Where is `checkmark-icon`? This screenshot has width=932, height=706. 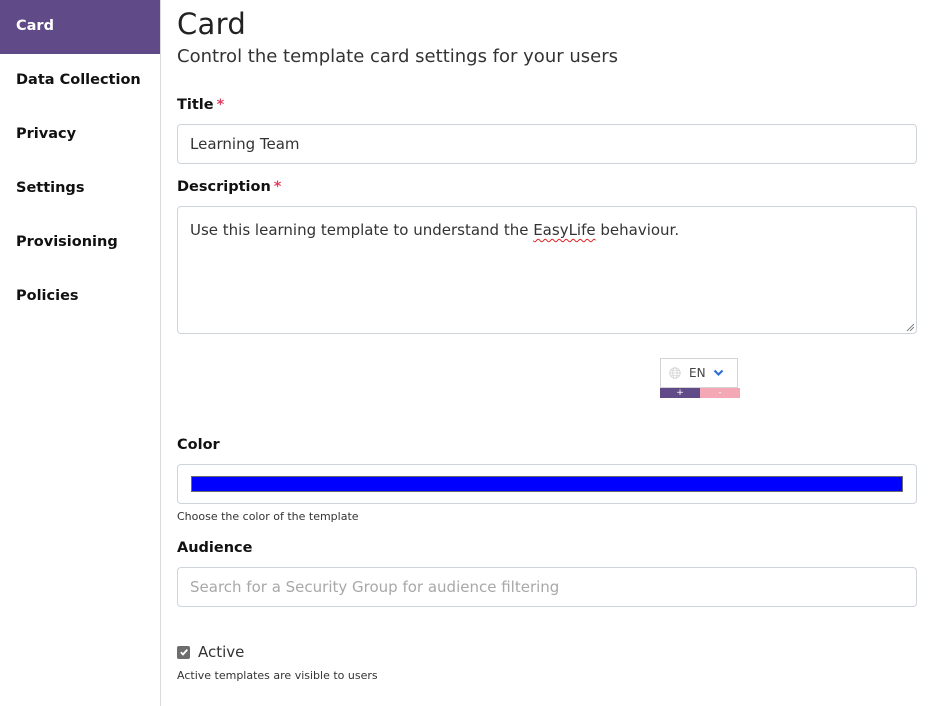
checkmark-icon is located at coordinates (183, 652).